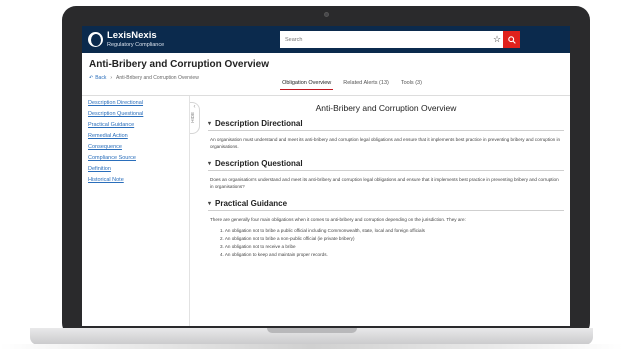 The height and width of the screenshot is (349, 623). Describe the element at coordinates (194, 107) in the screenshot. I see `chevron-left-icon: ‹` at that location.